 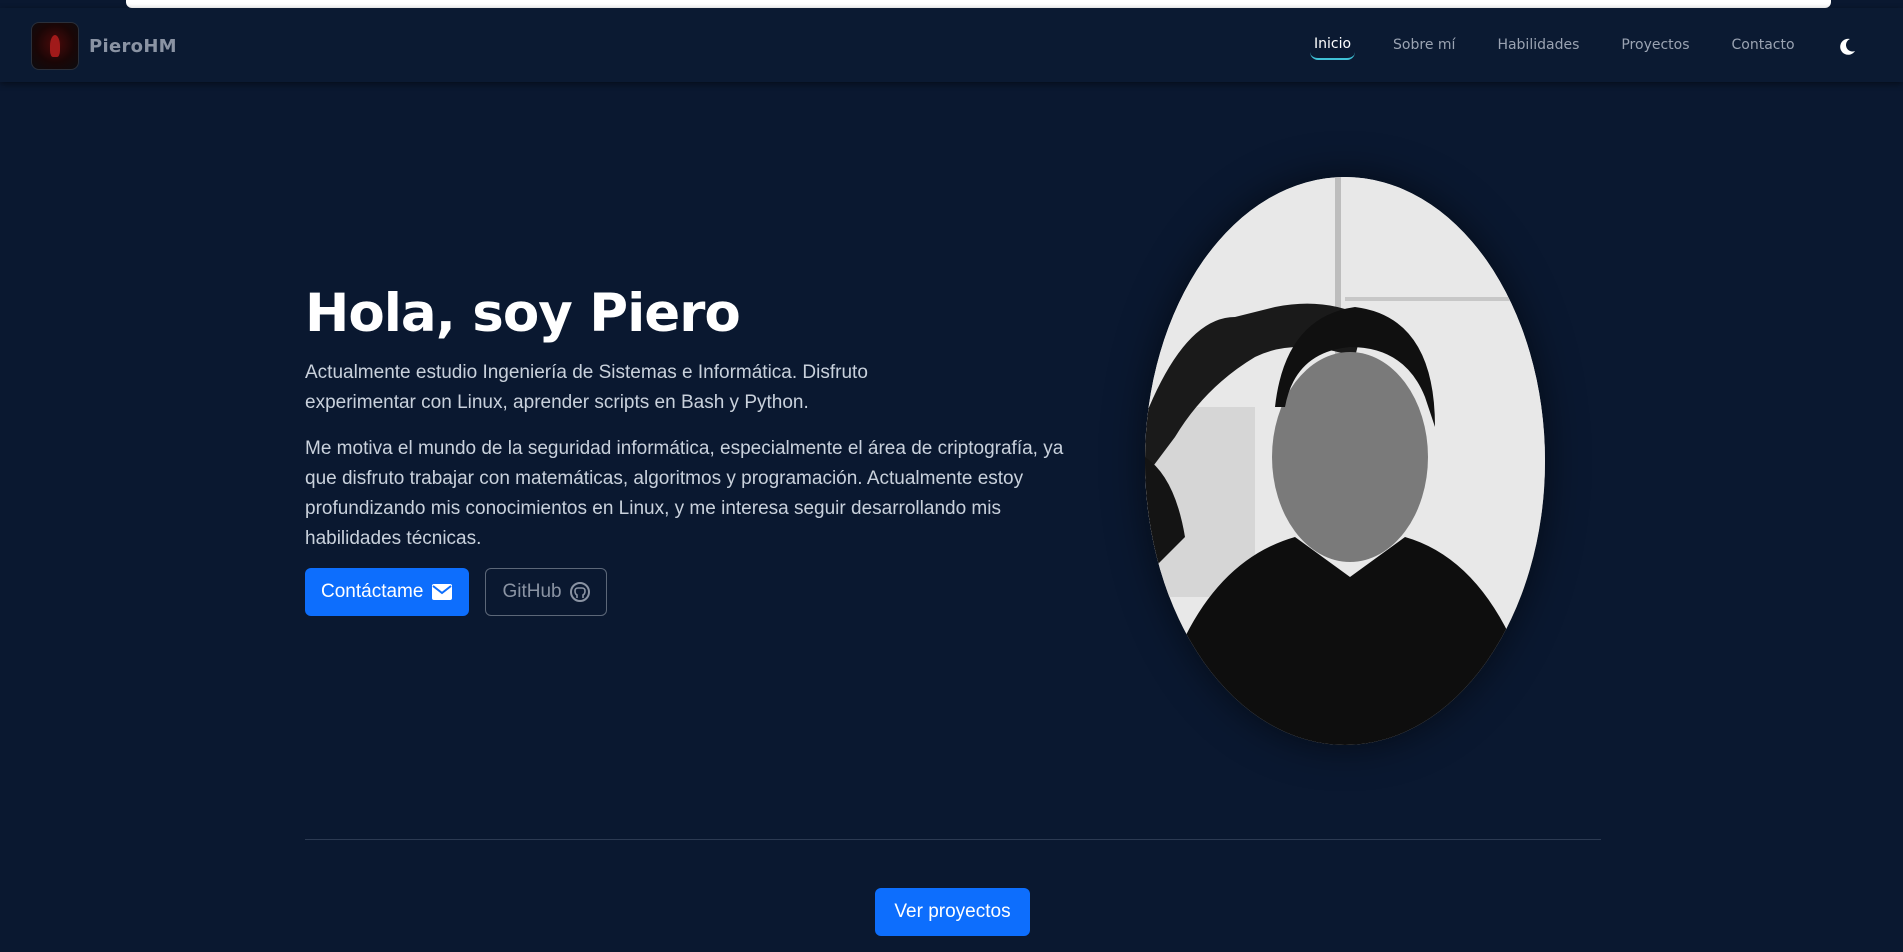 I want to click on view-projects-button: Ver proyectos, so click(x=952, y=912).